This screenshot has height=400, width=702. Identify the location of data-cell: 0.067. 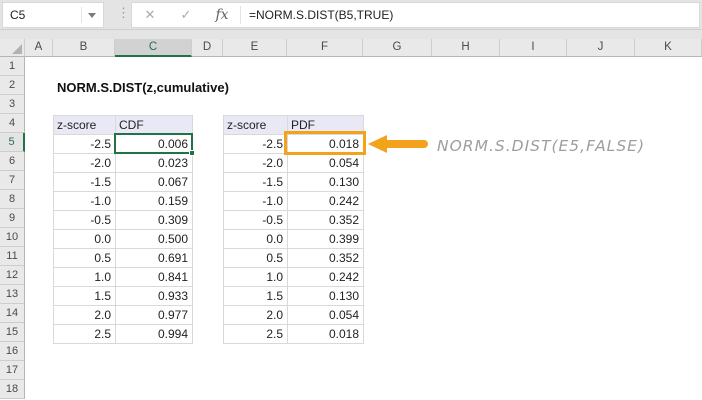
(154, 182).